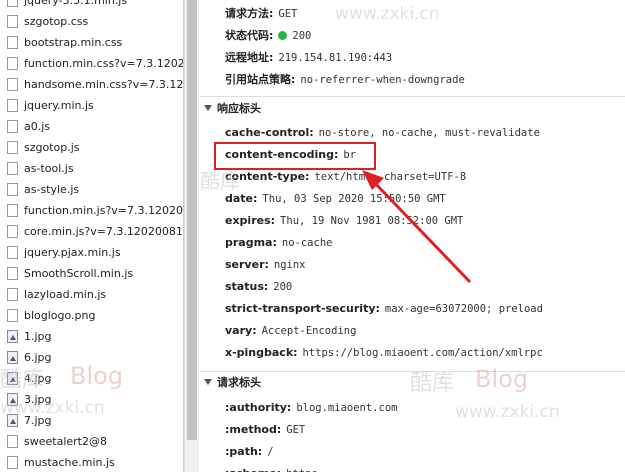 This screenshot has width=625, height=472. What do you see at coordinates (91, 126) in the screenshot?
I see `file-list-item: a0.js` at bounding box center [91, 126].